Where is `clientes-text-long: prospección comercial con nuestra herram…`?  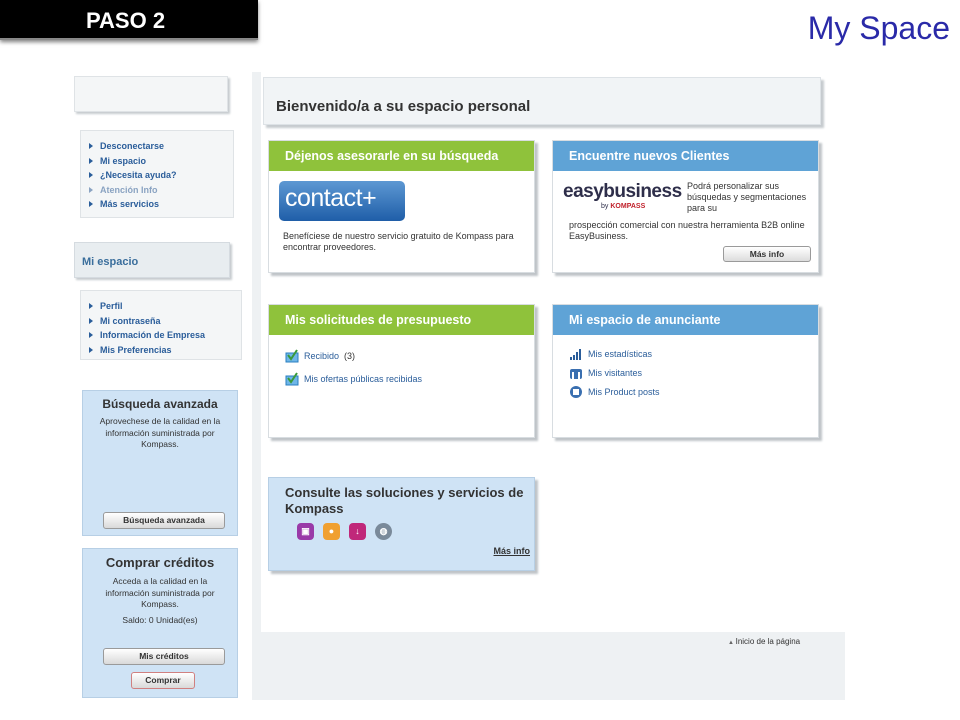
clientes-text-long: prospección comercial con nuestra herram… is located at coordinates (687, 230).